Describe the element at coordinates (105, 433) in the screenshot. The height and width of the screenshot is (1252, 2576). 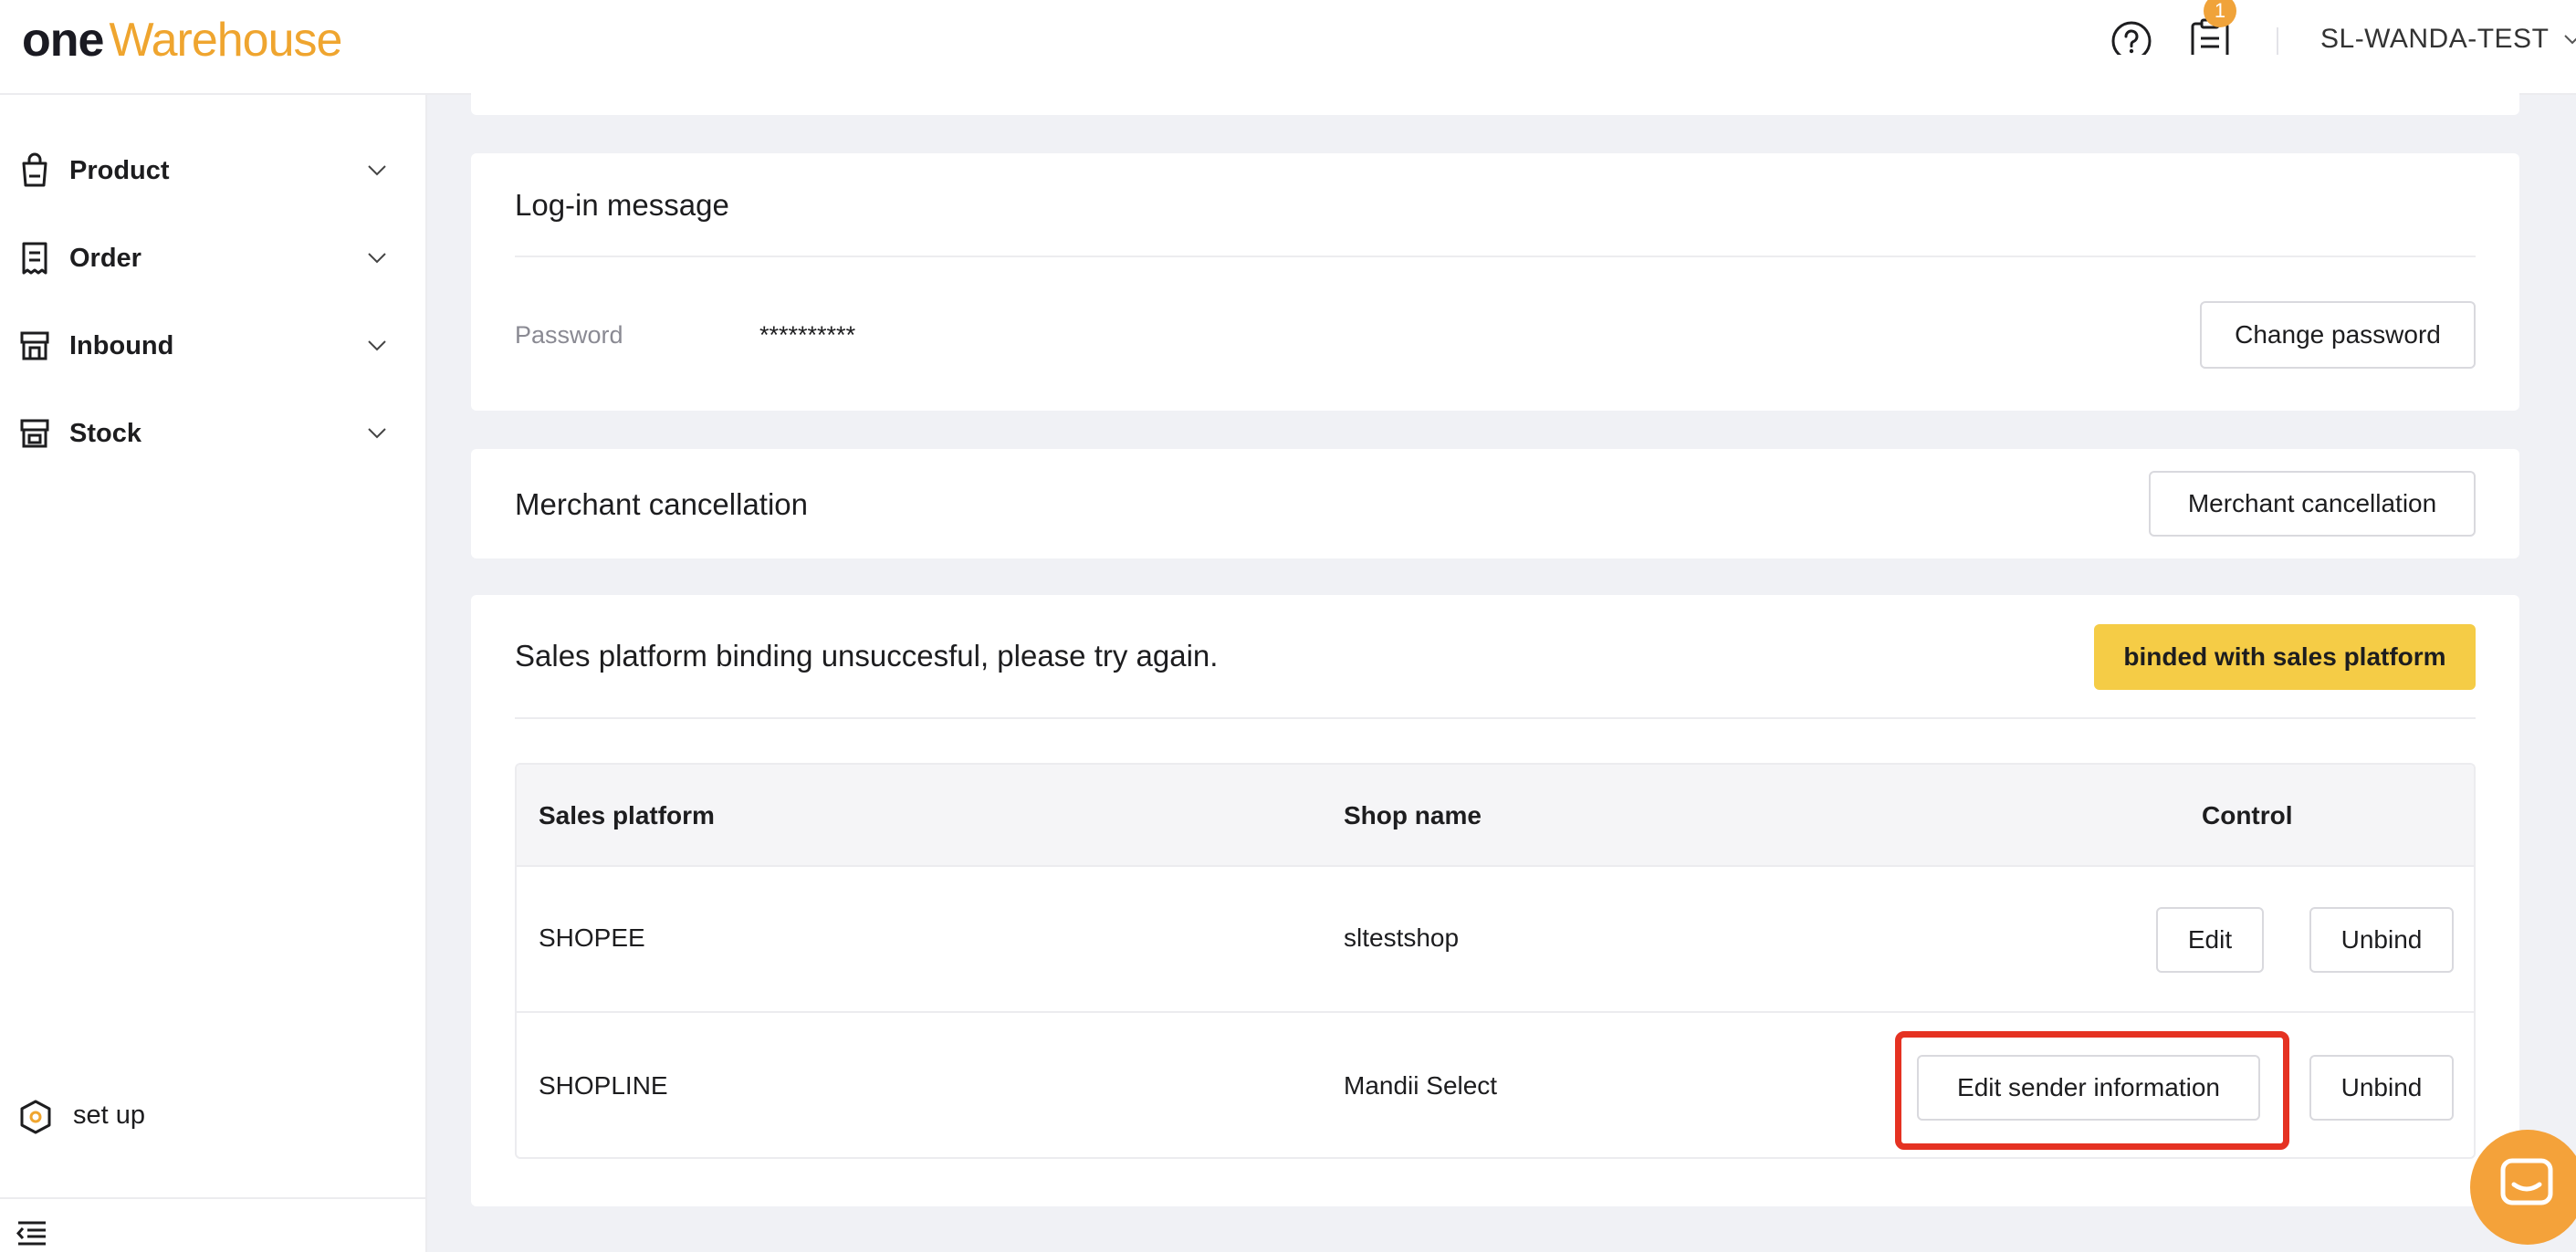
I see `sidebar-item-label: Stock` at that location.